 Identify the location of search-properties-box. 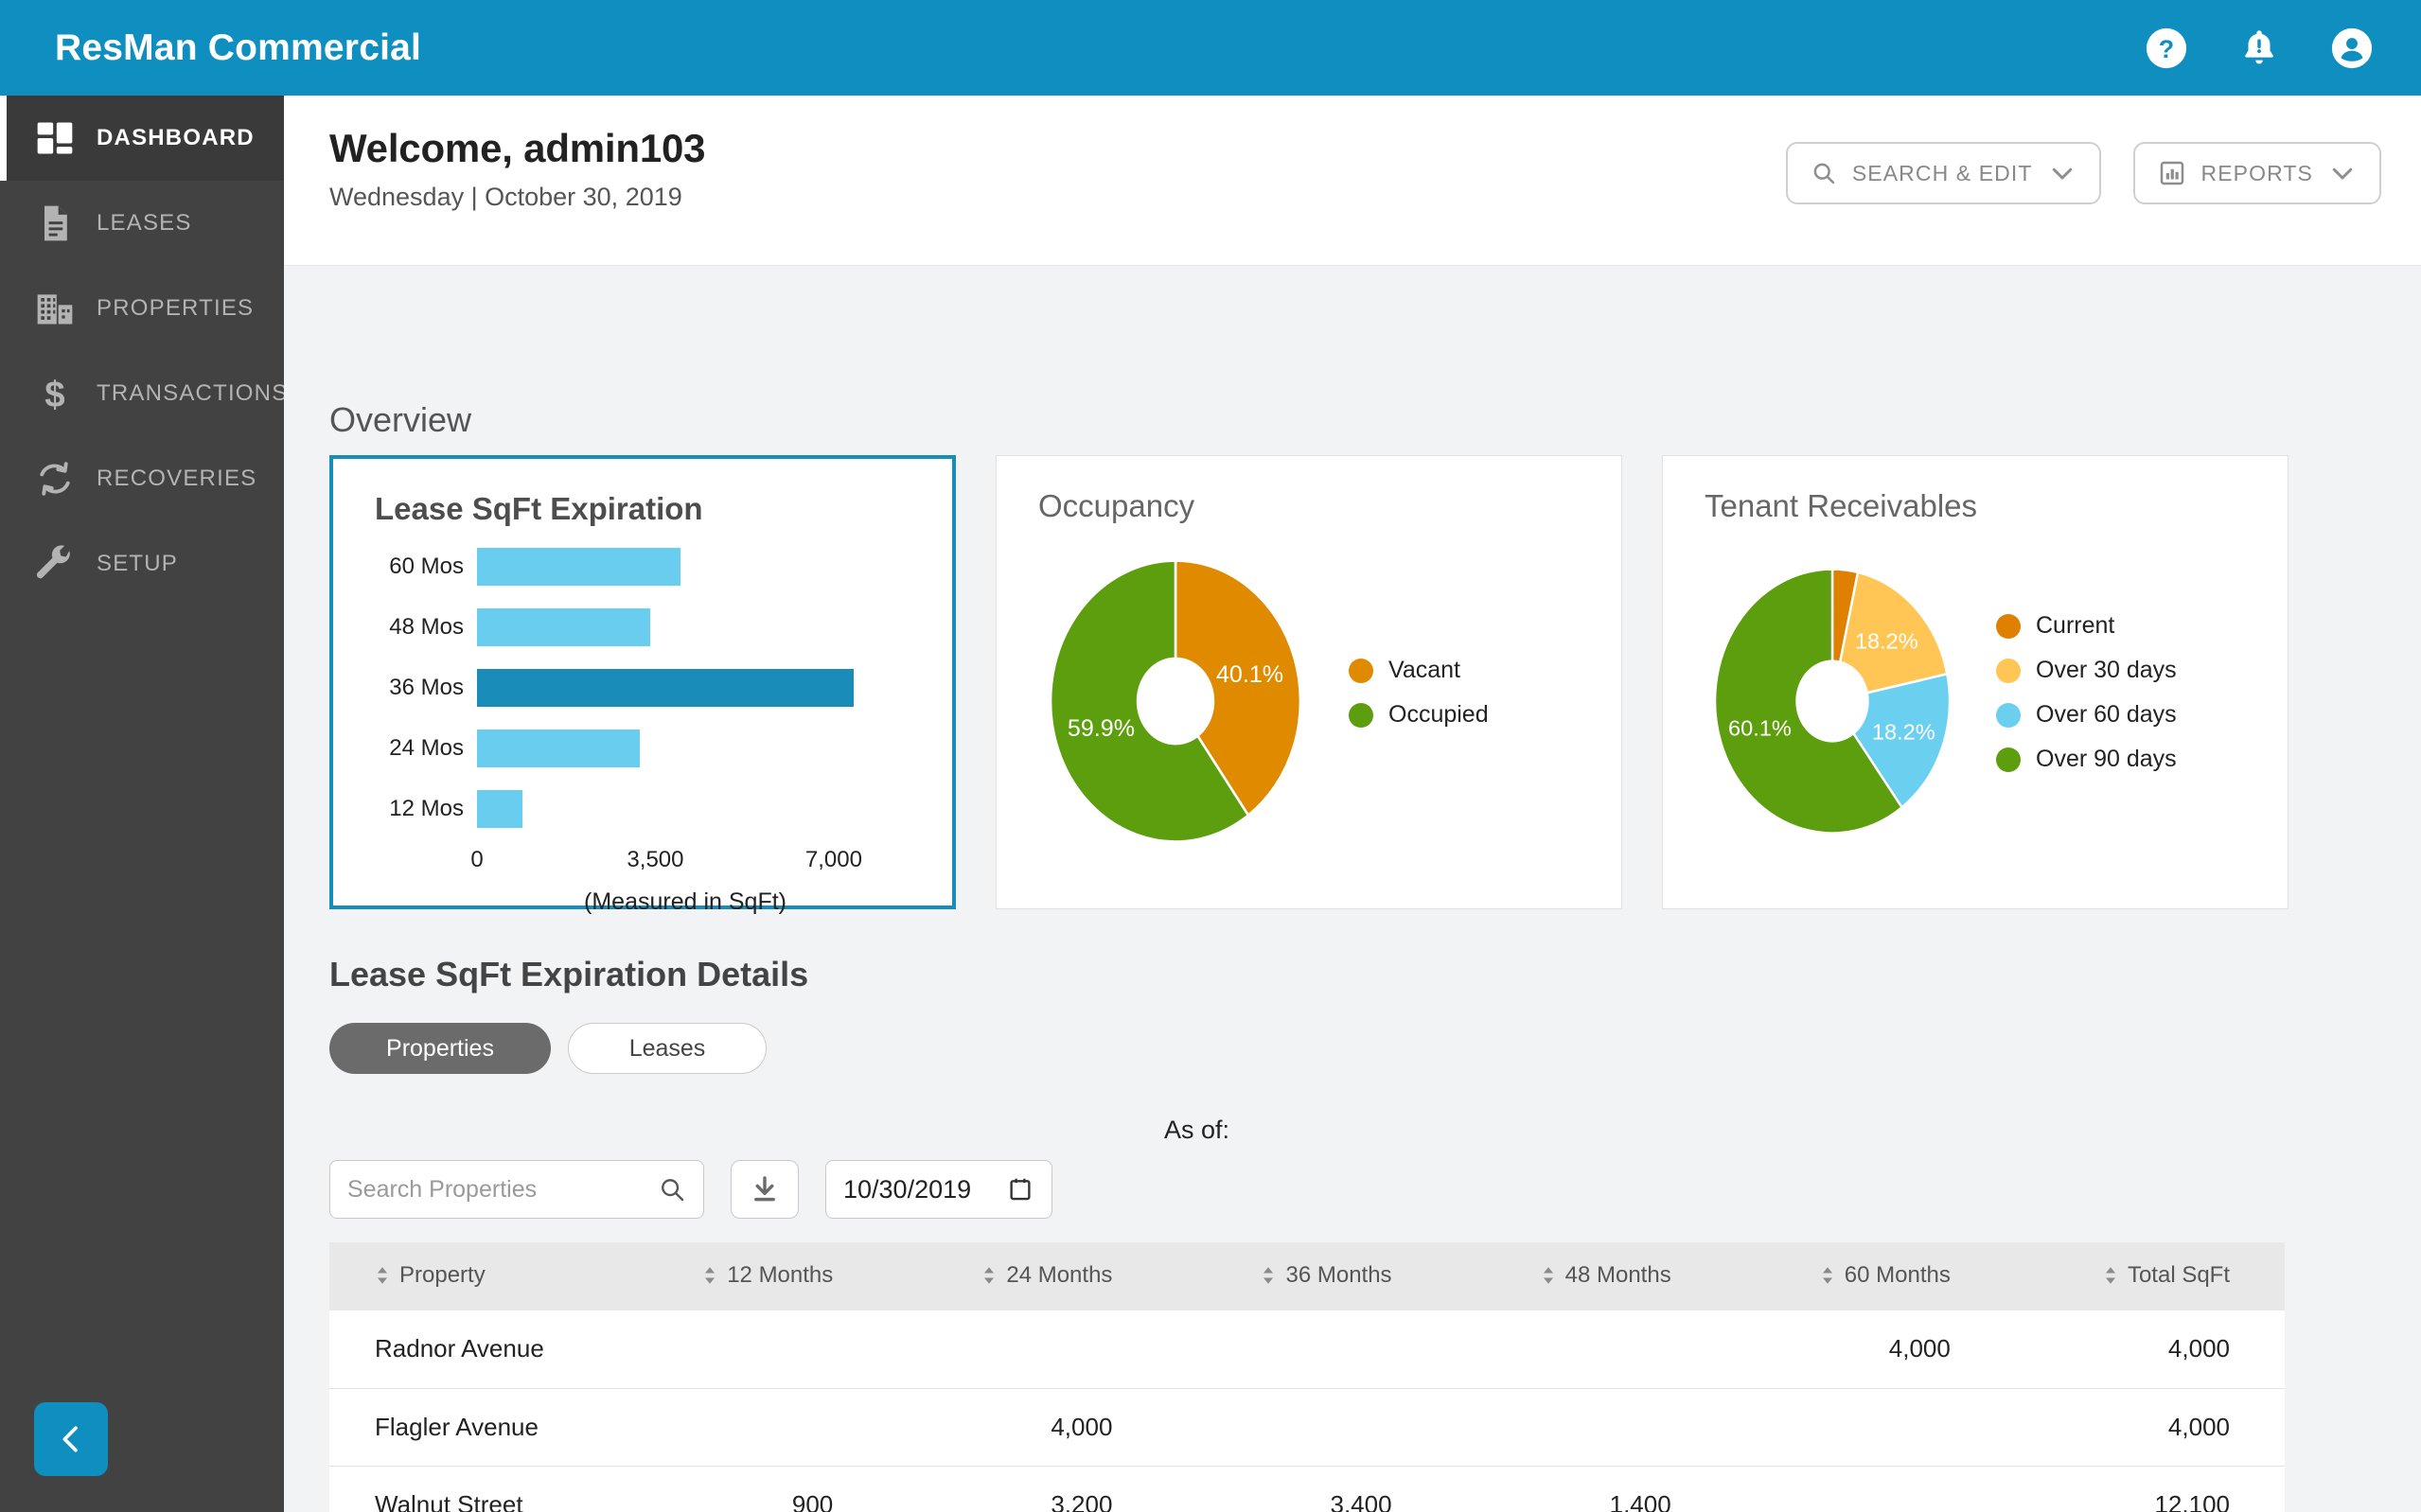
(516, 1190).